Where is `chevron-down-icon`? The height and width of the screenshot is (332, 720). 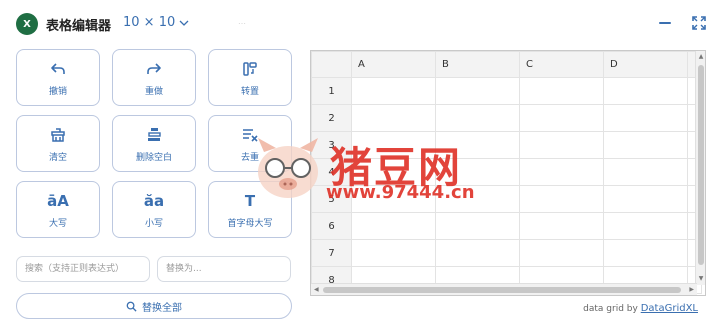
chevron-down-icon is located at coordinates (184, 23).